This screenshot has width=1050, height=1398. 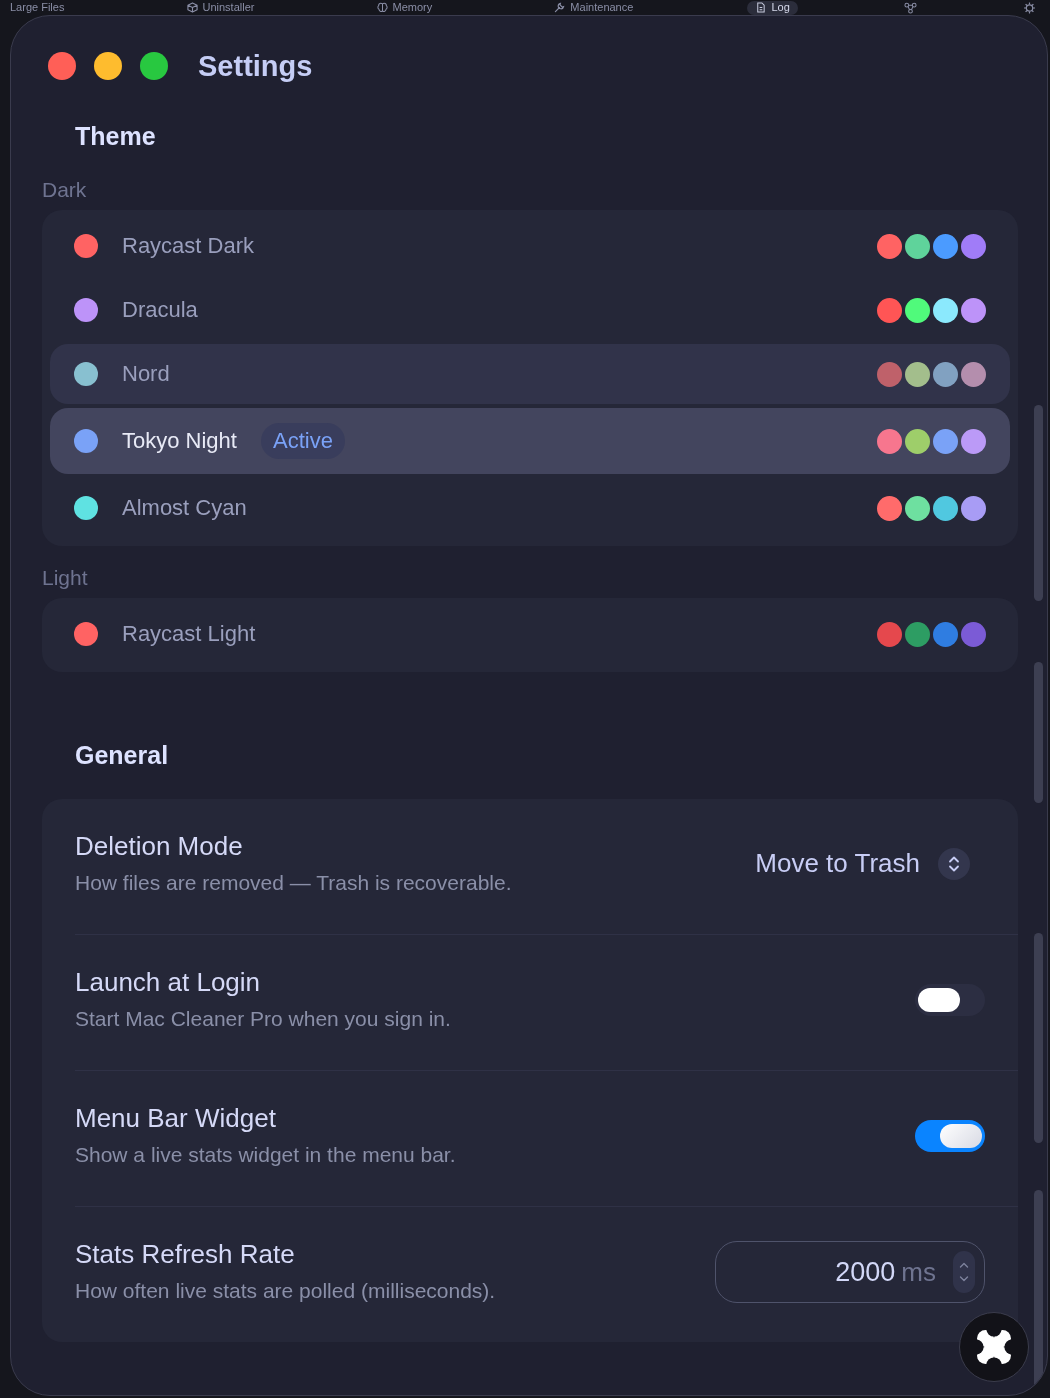 What do you see at coordinates (910, 7) in the screenshot?
I see `nodes-icon` at bounding box center [910, 7].